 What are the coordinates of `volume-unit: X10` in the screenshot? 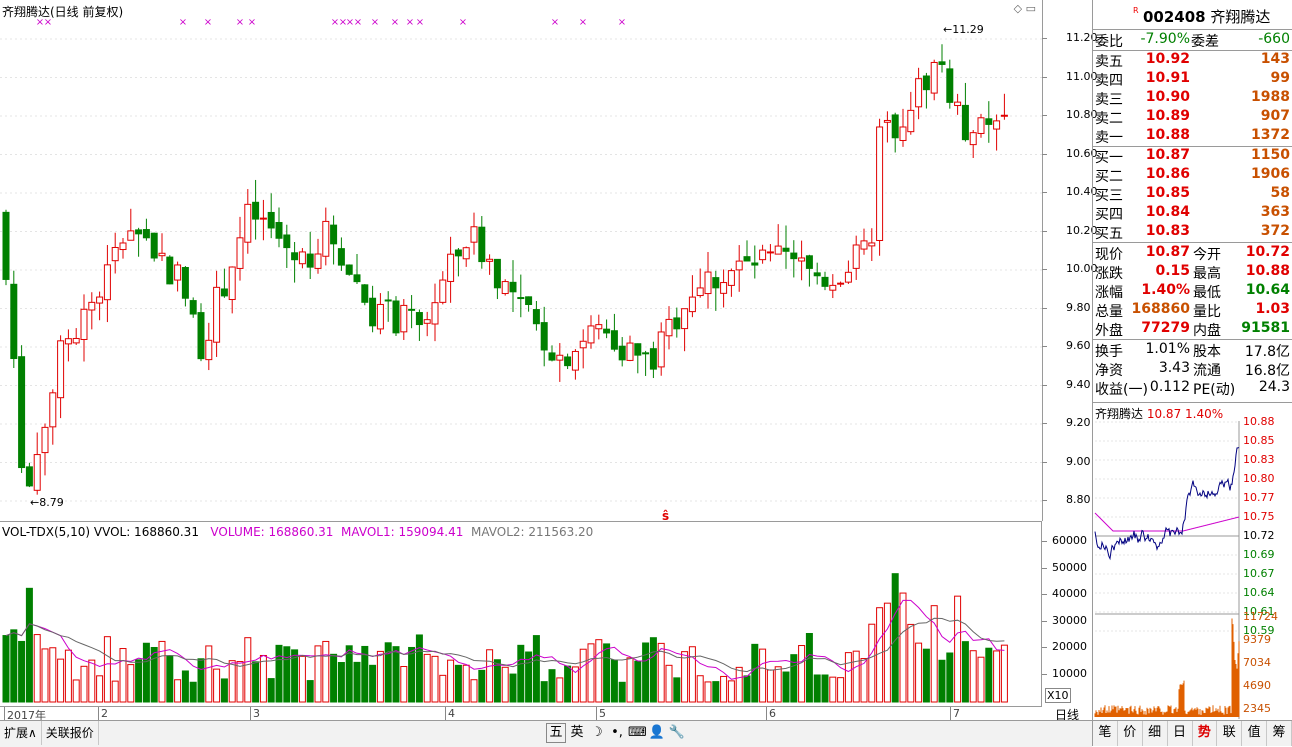 It's located at (1058, 695).